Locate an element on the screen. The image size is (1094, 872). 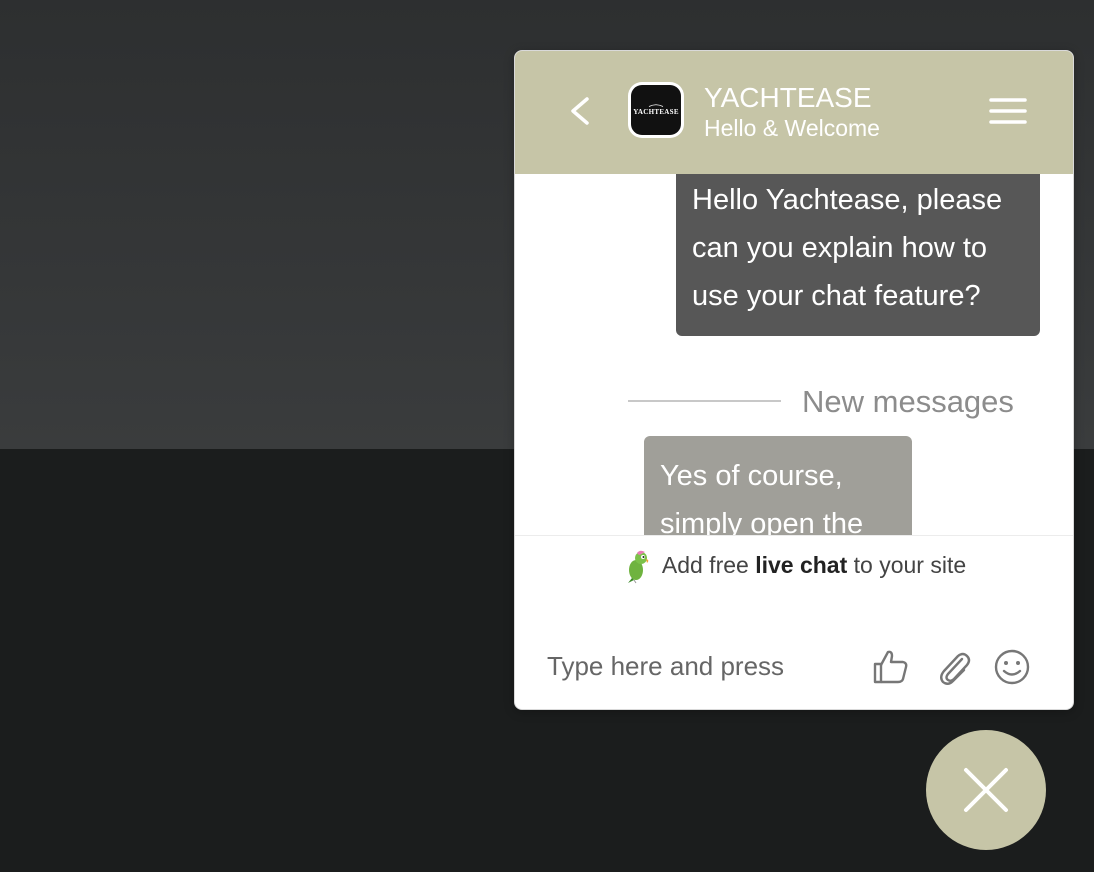
paperclip-icon is located at coordinates (955, 668).